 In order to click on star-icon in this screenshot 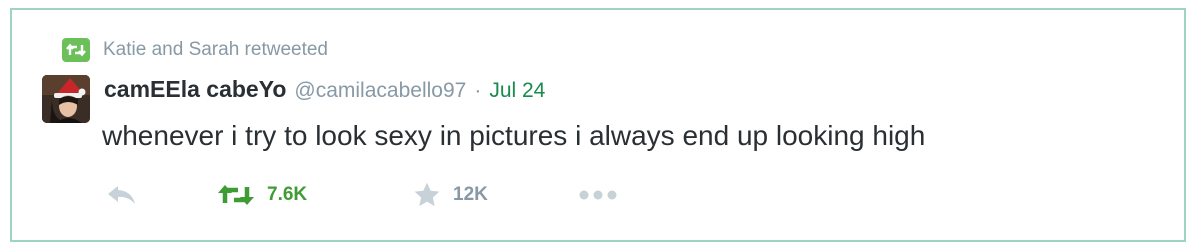, I will do `click(427, 195)`.